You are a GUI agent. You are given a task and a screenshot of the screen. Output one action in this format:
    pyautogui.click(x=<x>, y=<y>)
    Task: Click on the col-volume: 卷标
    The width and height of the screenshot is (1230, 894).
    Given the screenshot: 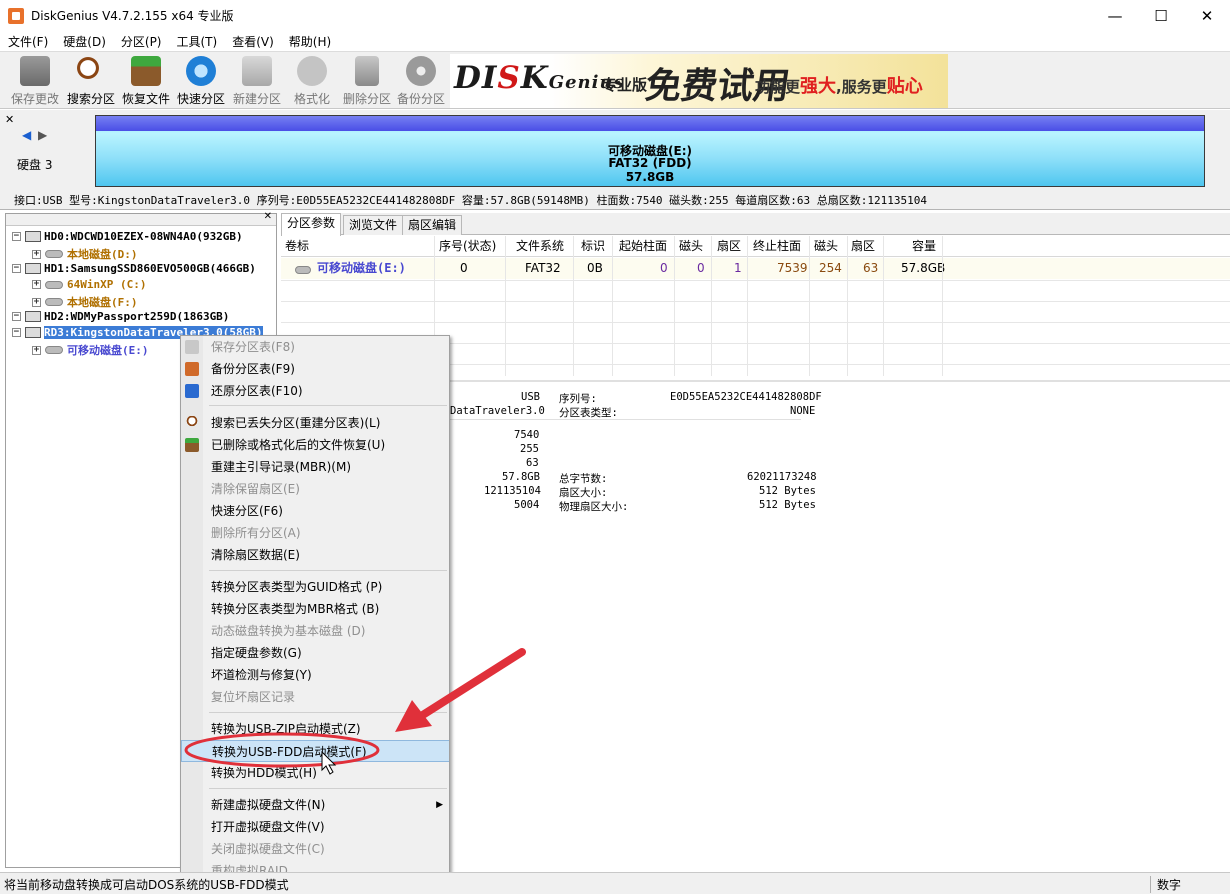 What is the action you would take?
    pyautogui.click(x=297, y=246)
    